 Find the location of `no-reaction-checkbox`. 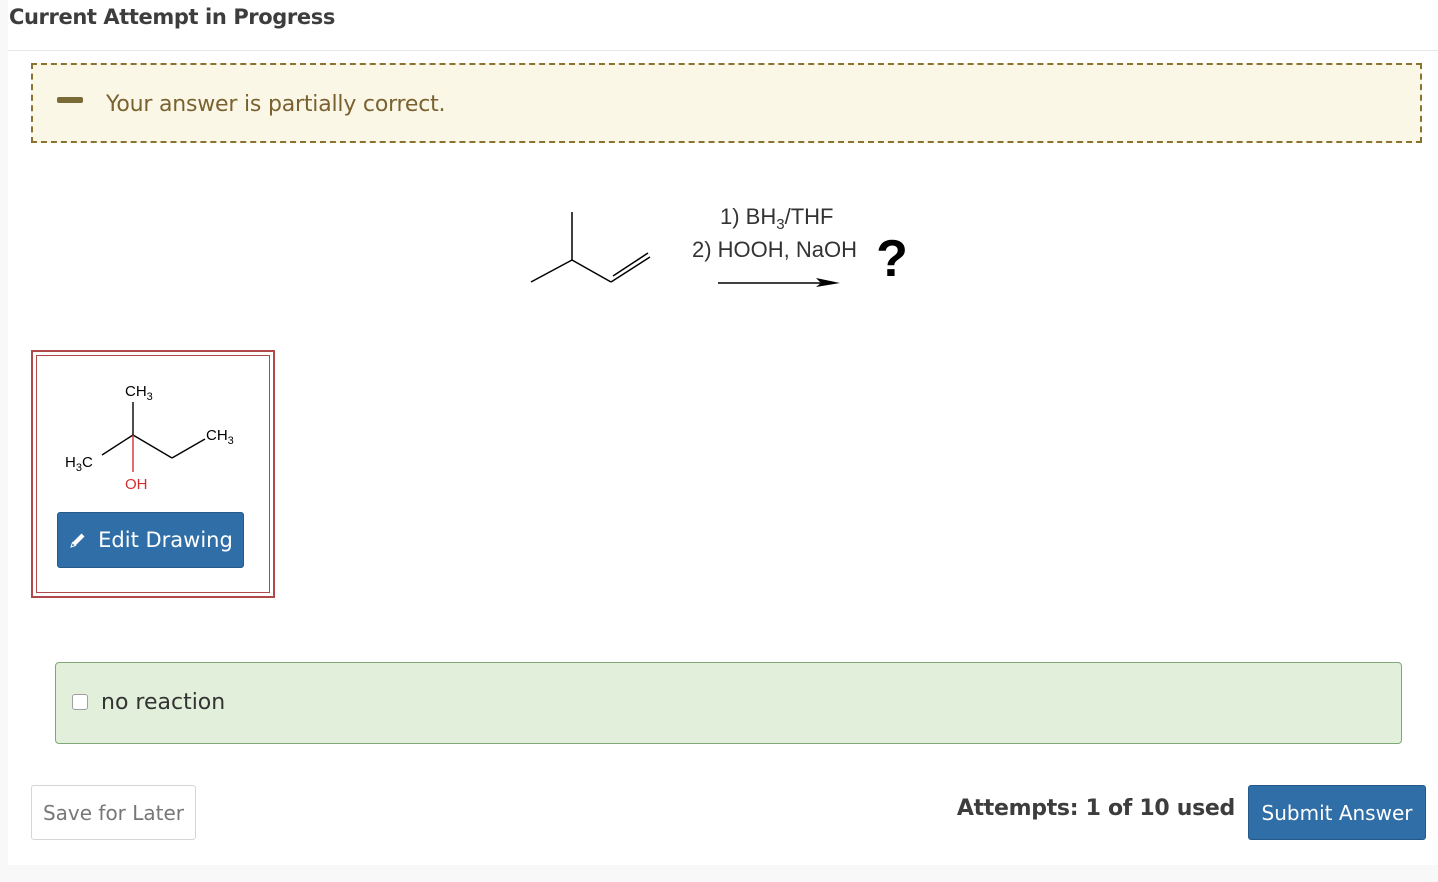

no-reaction-checkbox is located at coordinates (80, 702).